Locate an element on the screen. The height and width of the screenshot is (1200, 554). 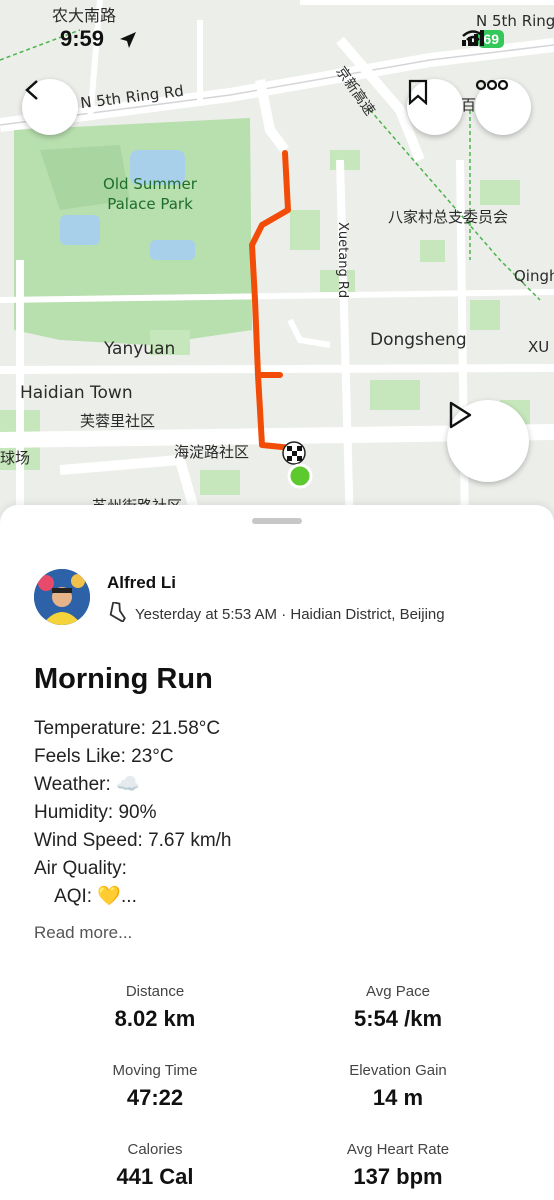
stat-avg-pace: Avg Pace 5:54 /km is located at coordinates (398, 1007).